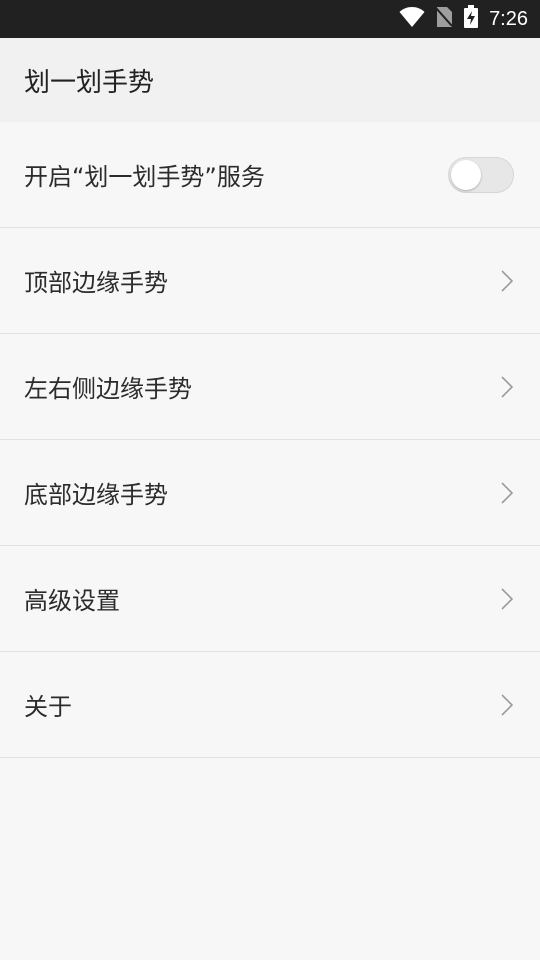  What do you see at coordinates (144, 177) in the screenshot?
I see `setting-label: 开启“划一划手势”服务` at bounding box center [144, 177].